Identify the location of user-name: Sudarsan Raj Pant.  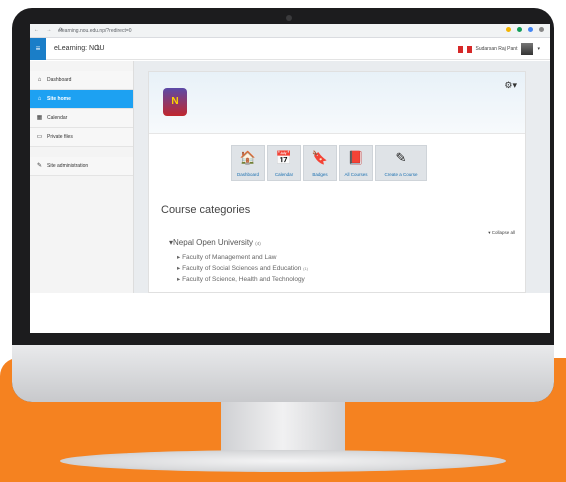
(497, 49).